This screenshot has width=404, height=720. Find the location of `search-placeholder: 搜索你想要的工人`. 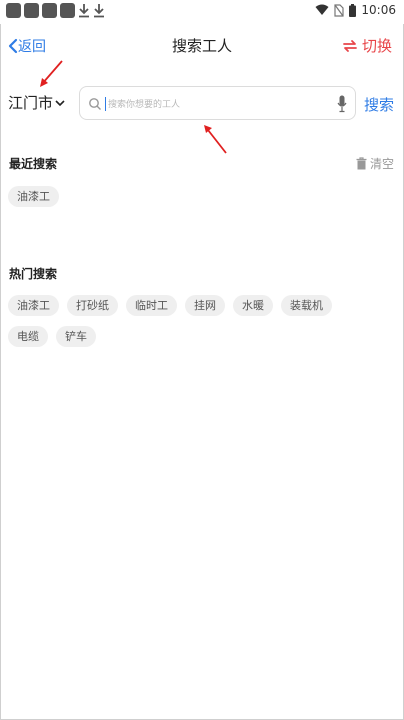

search-placeholder: 搜索你想要的工人 is located at coordinates (144, 105).